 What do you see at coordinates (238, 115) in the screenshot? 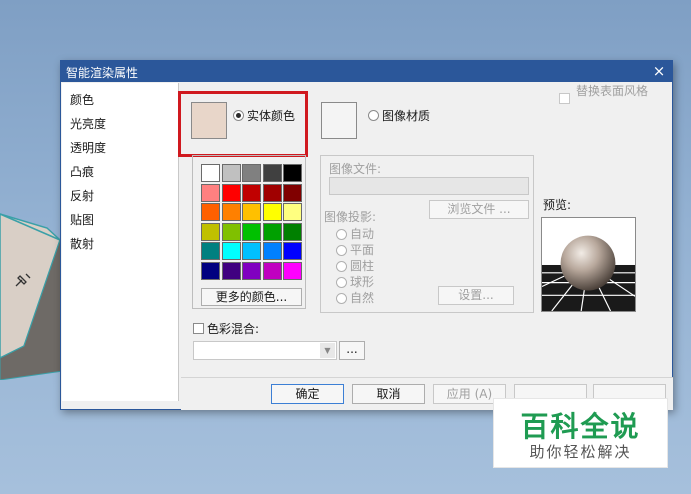
I see `solid-color-radio` at bounding box center [238, 115].